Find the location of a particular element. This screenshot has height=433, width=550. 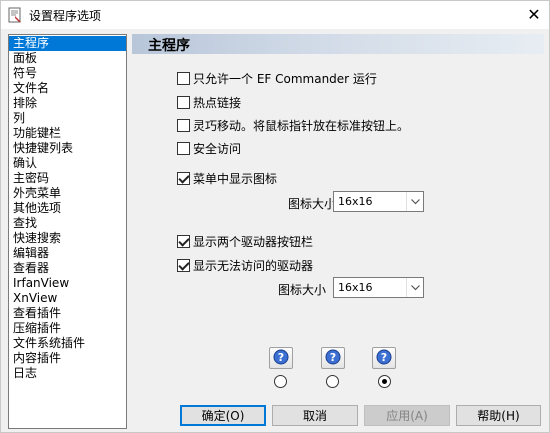

sidebar-item: 面板 is located at coordinates (67, 58).